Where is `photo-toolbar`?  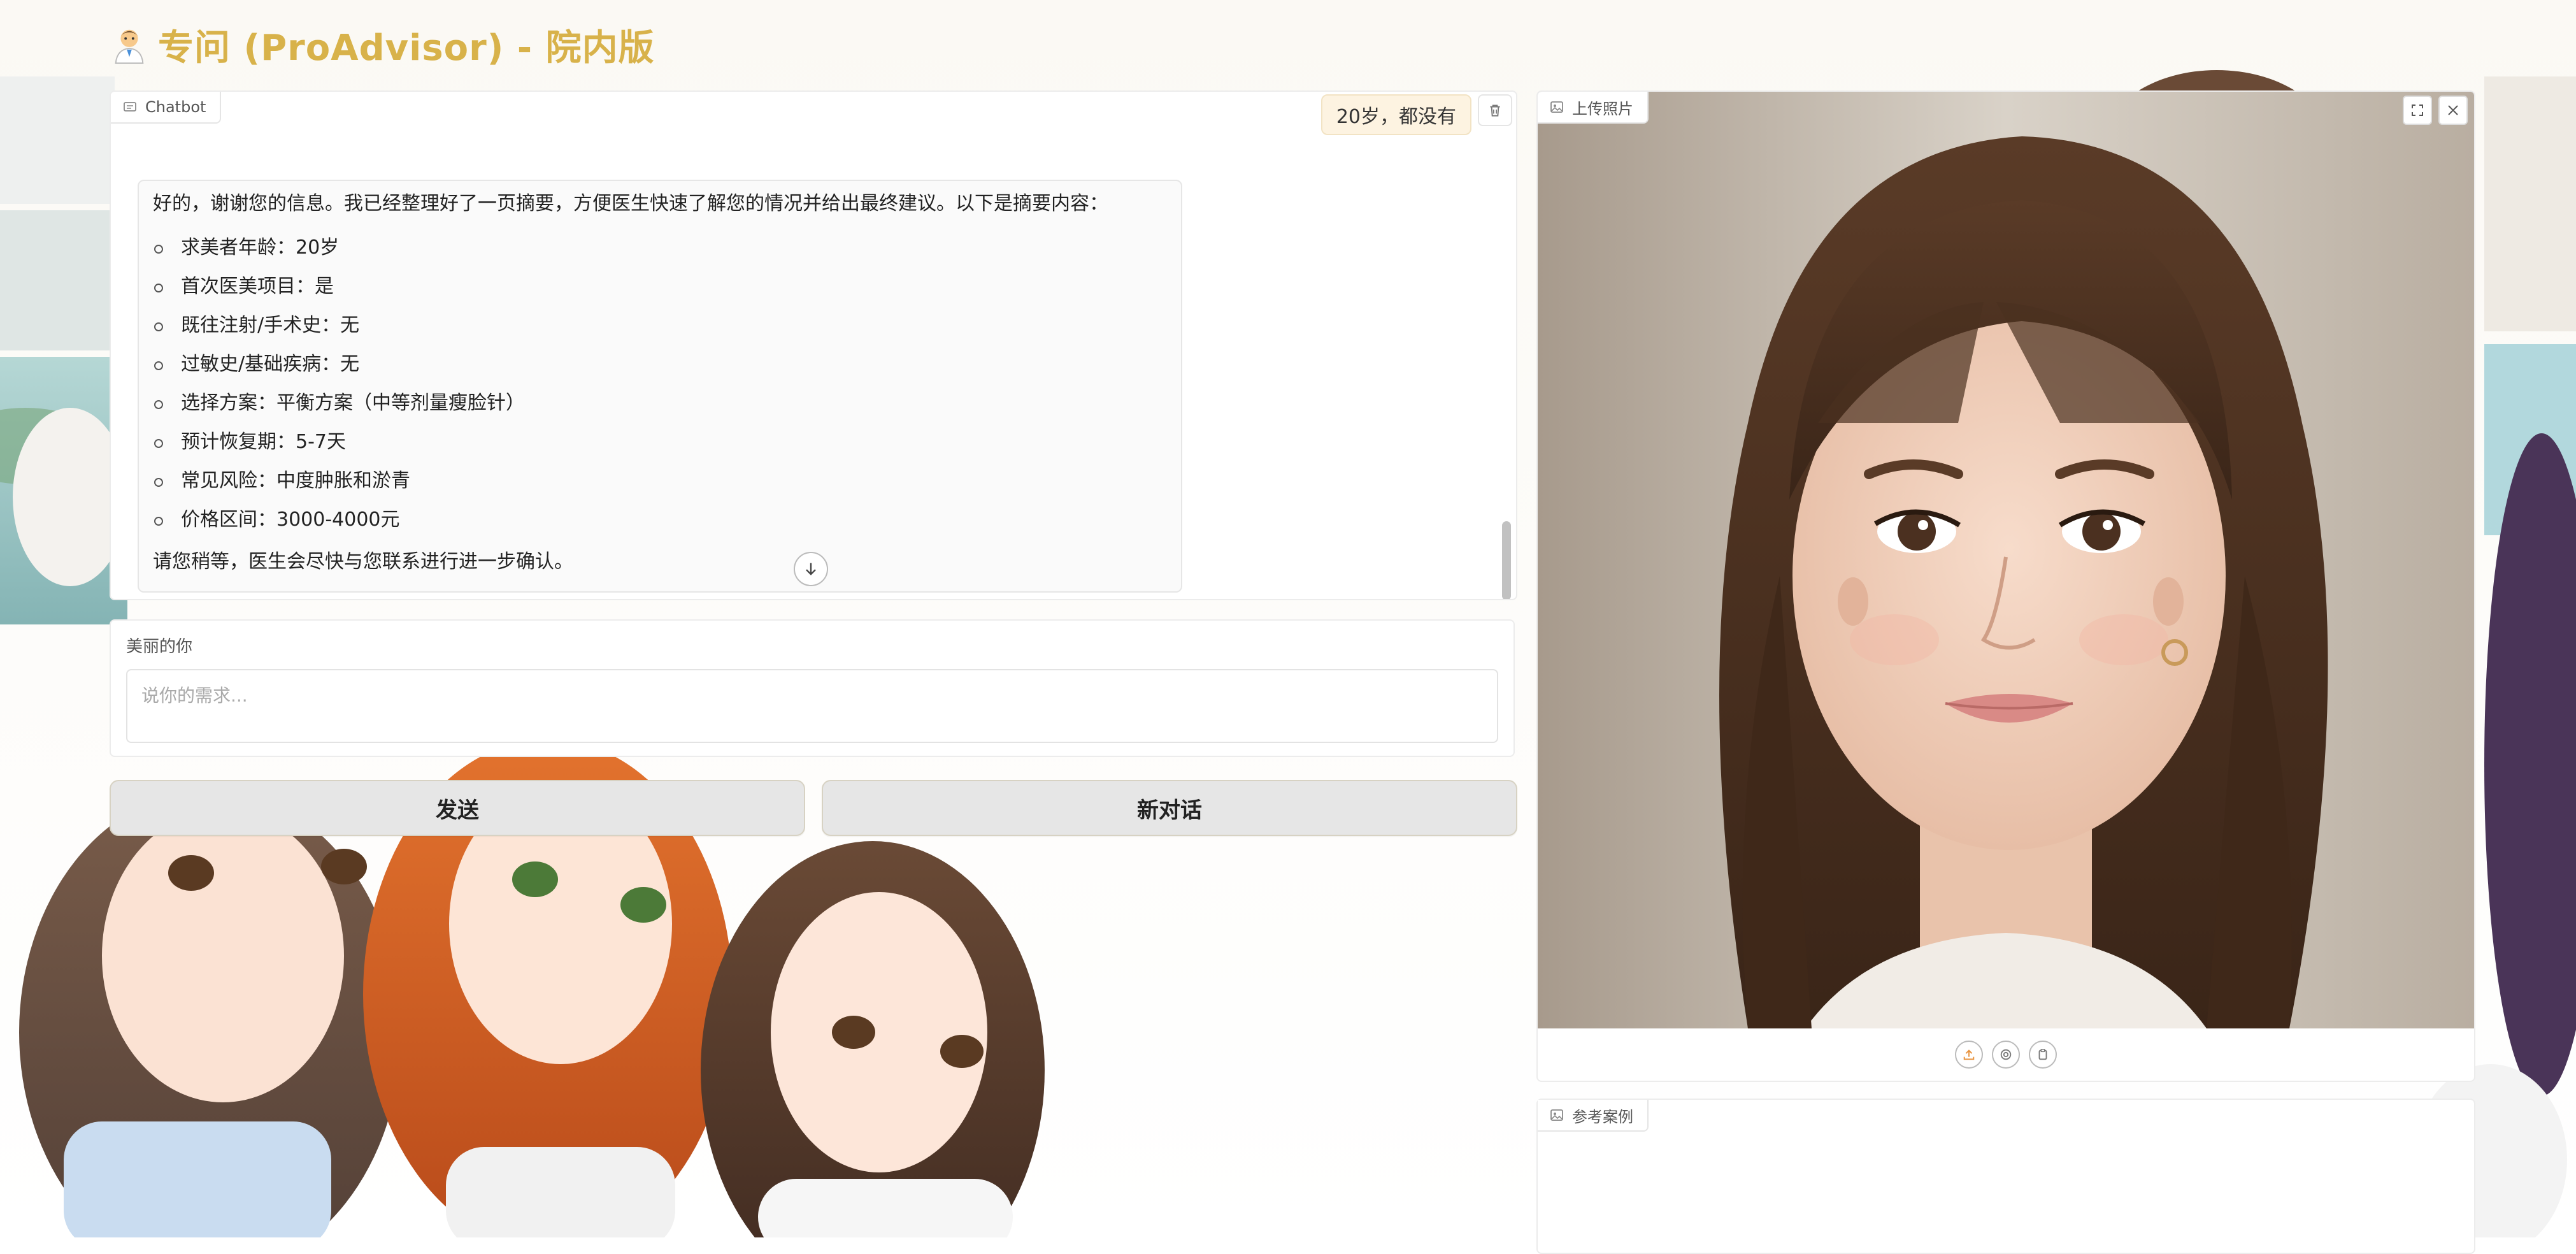
photo-toolbar is located at coordinates (2436, 110).